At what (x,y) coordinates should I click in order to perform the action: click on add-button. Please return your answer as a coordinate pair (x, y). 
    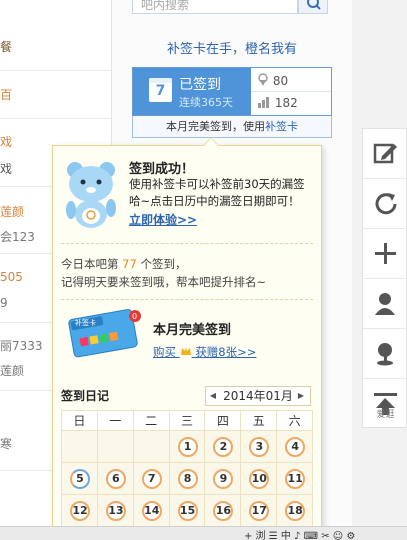
    Looking at the image, I should click on (385, 254).